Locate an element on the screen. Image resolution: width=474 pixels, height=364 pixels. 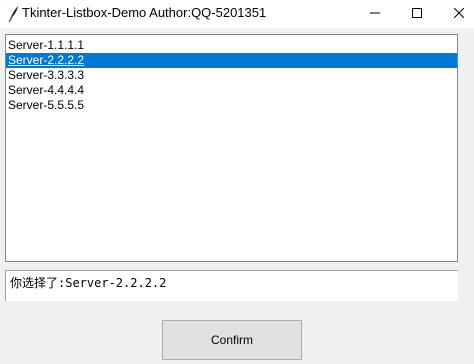
minimize-button is located at coordinates (375, 14).